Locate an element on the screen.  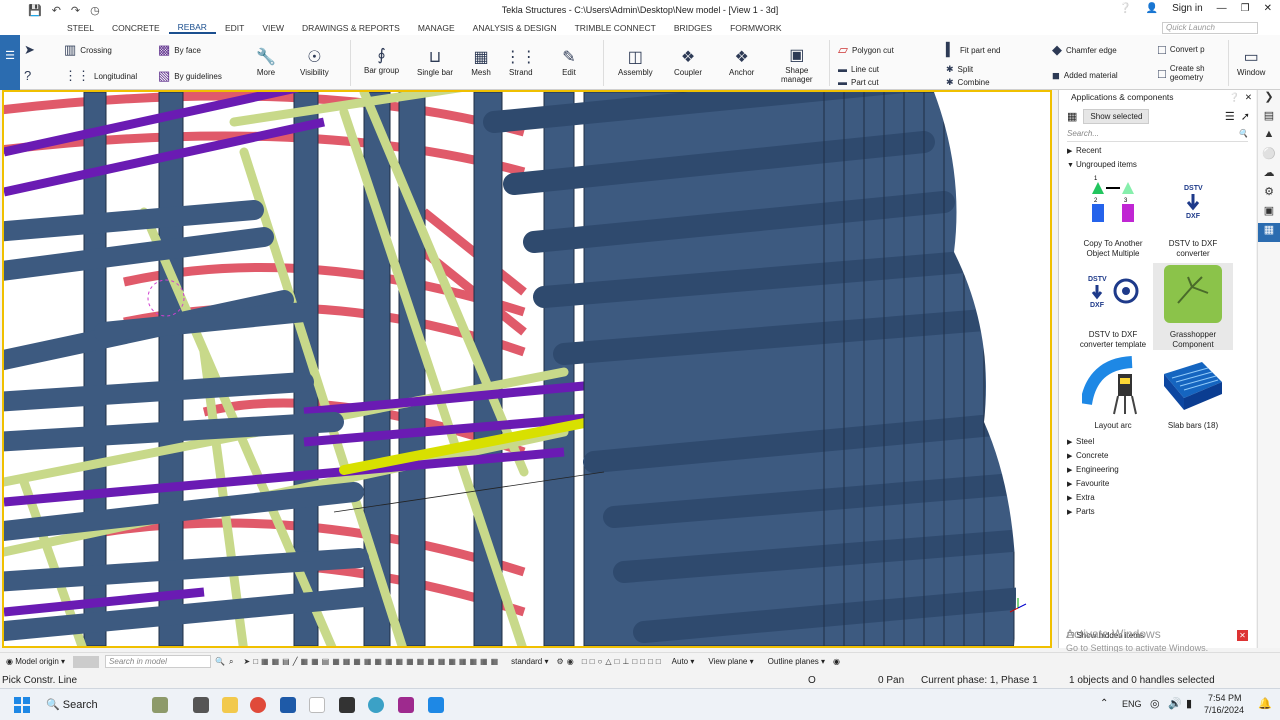
crossing-button: ▥ Crossing is located at coordinates (88, 50).